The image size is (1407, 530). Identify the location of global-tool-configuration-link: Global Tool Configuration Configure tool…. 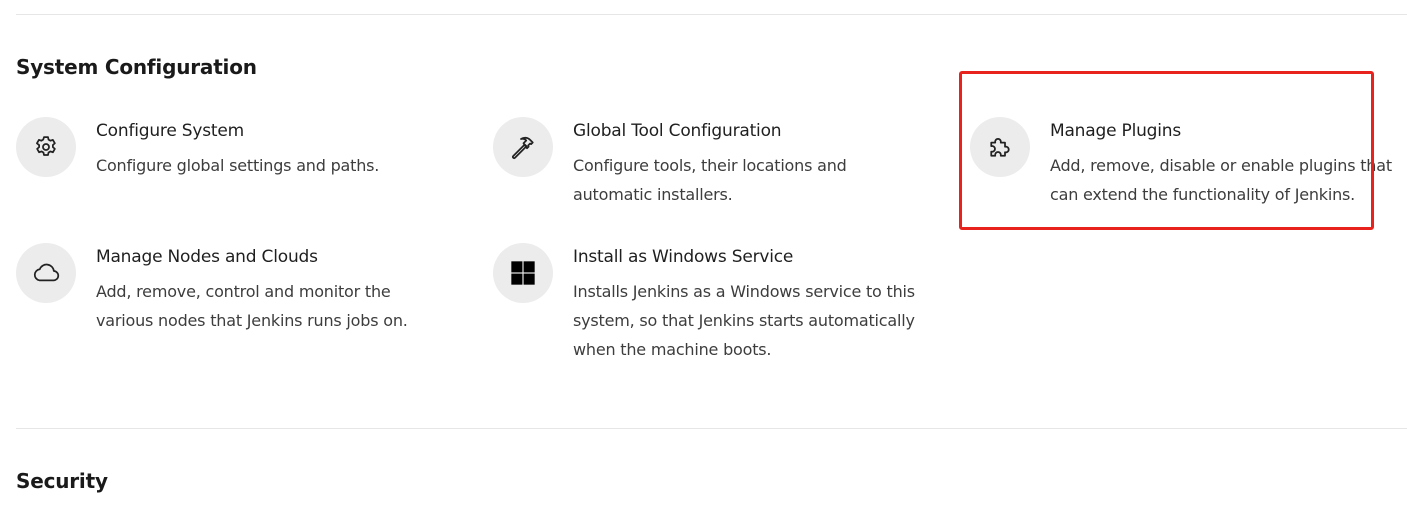
(713, 167).